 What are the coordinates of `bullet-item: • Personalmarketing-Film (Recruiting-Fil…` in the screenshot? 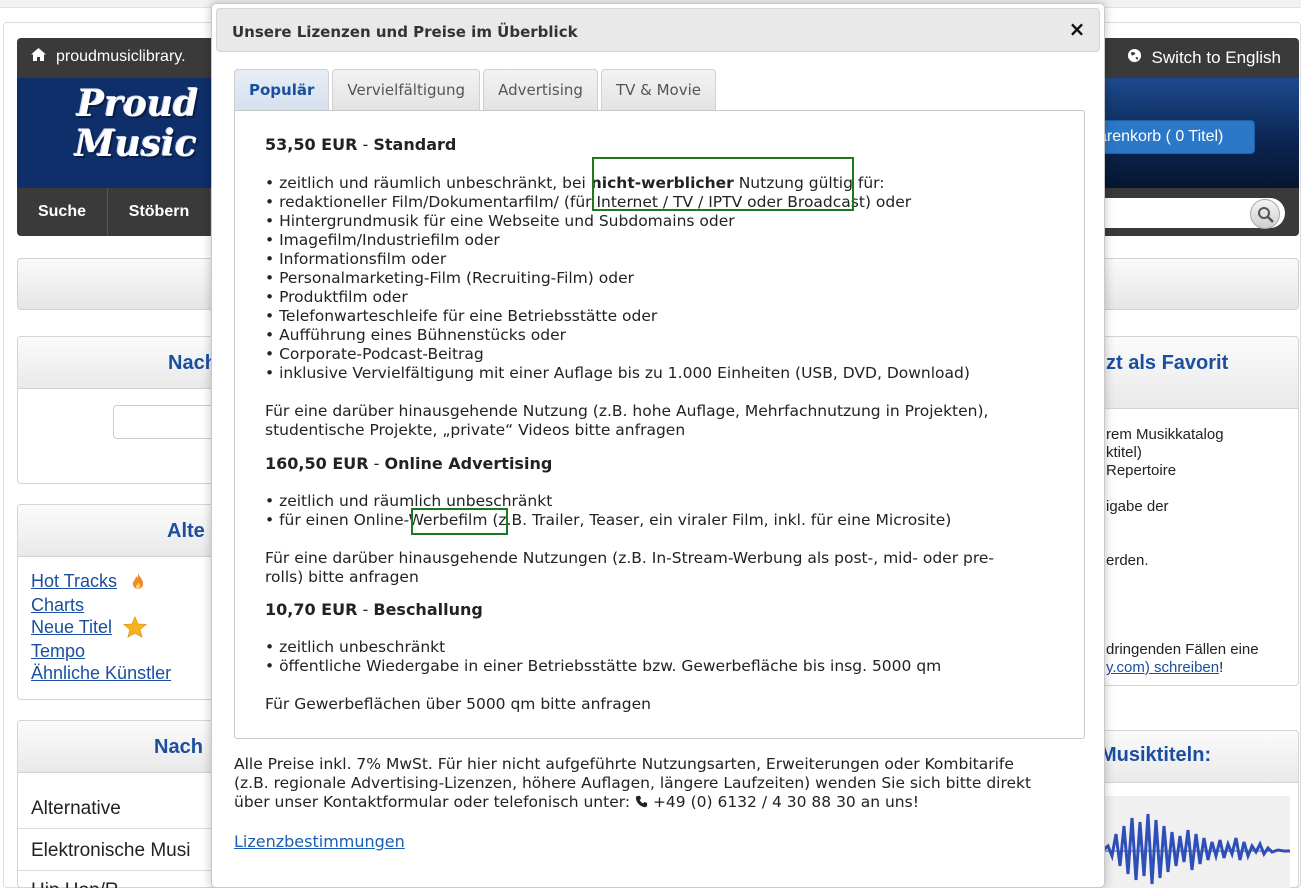 It's located at (449, 278).